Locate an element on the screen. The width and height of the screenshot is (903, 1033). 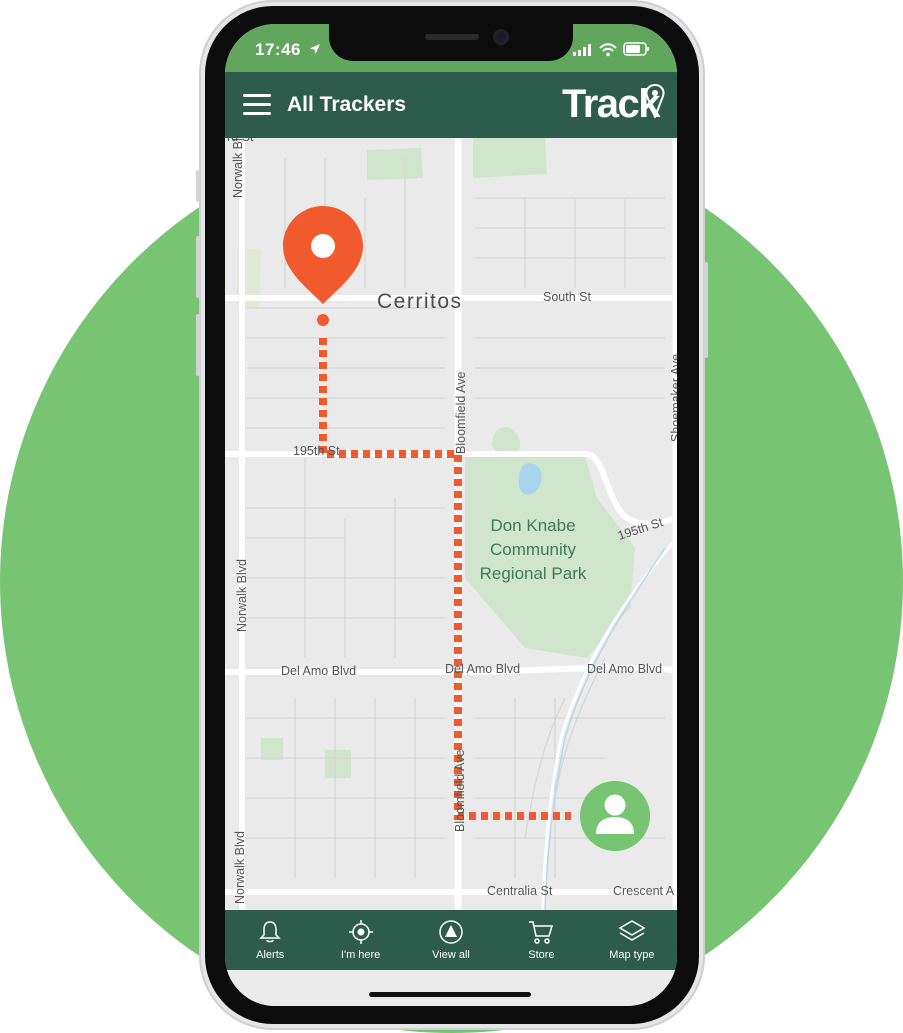
home-indicator is located at coordinates (450, 994).